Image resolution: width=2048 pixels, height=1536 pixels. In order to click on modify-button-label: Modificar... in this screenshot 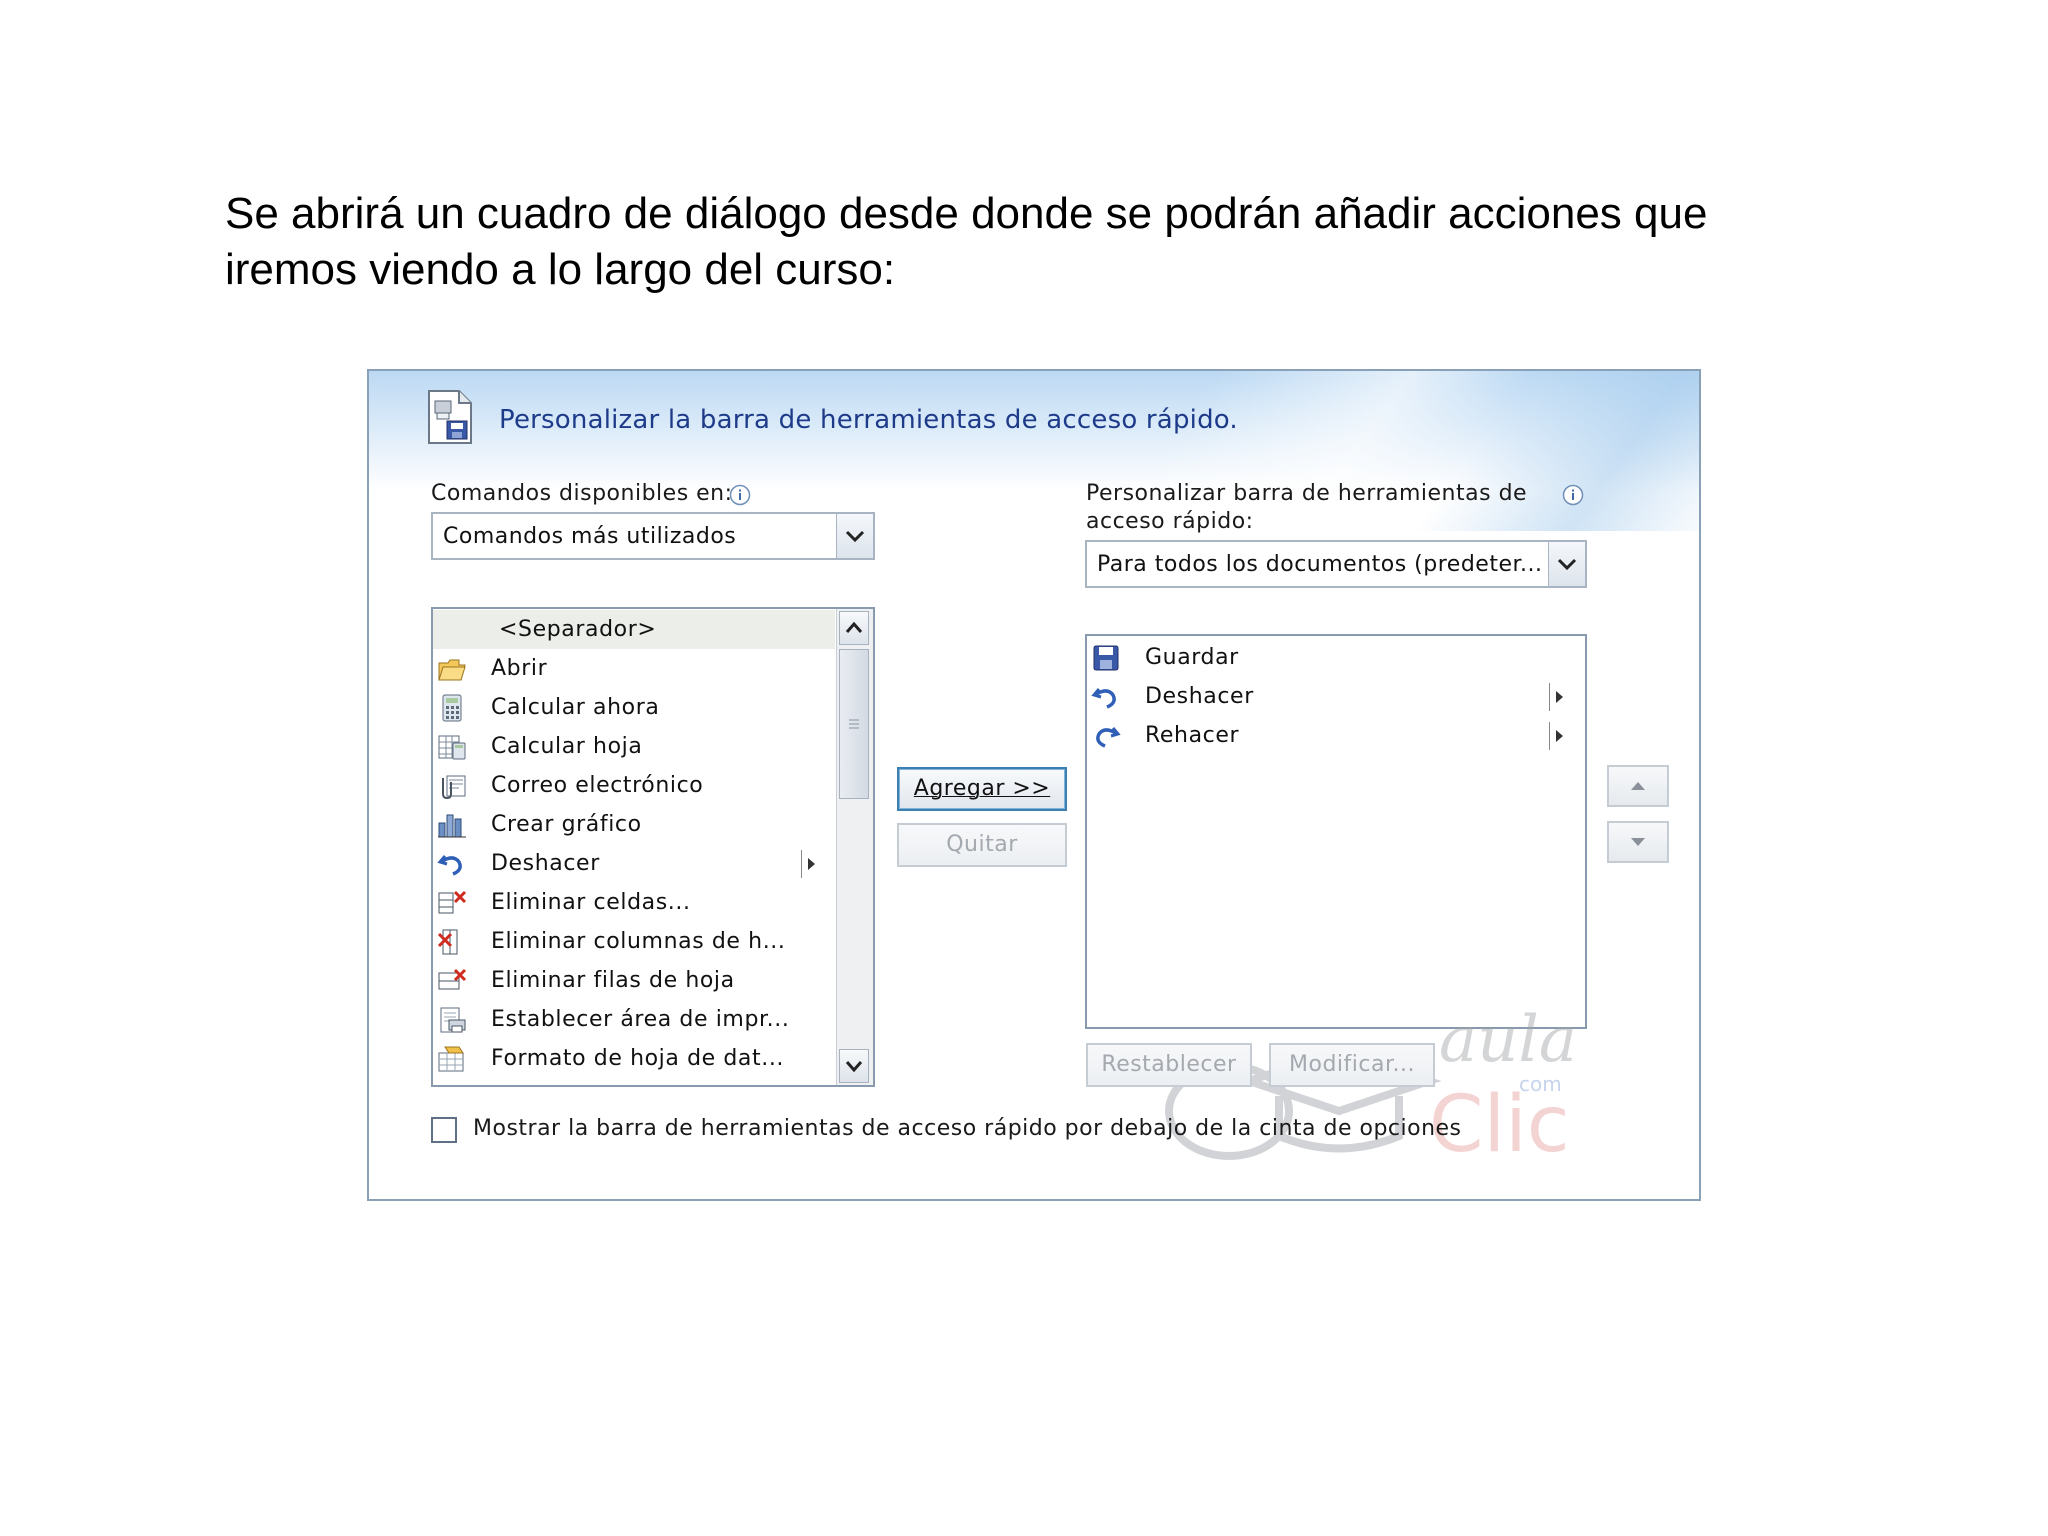, I will do `click(1352, 1064)`.